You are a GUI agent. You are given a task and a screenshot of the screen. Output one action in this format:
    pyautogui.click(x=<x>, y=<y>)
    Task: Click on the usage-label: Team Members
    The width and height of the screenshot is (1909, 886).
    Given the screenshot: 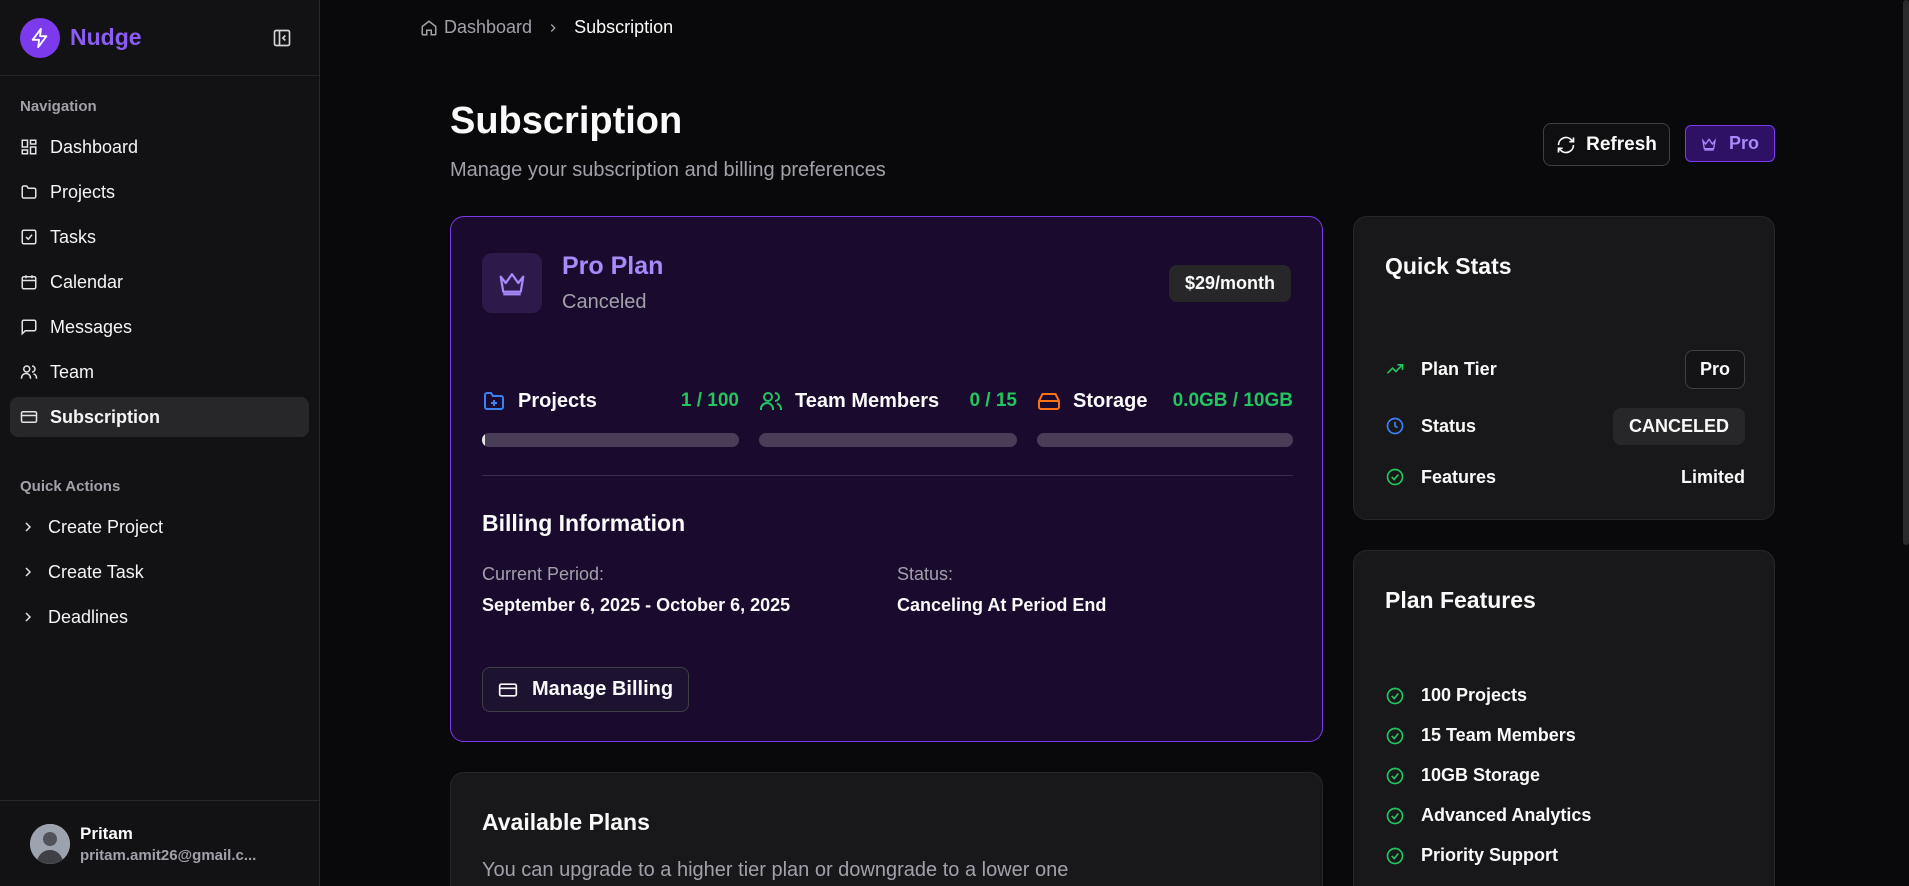 What is the action you would take?
    pyautogui.click(x=867, y=400)
    